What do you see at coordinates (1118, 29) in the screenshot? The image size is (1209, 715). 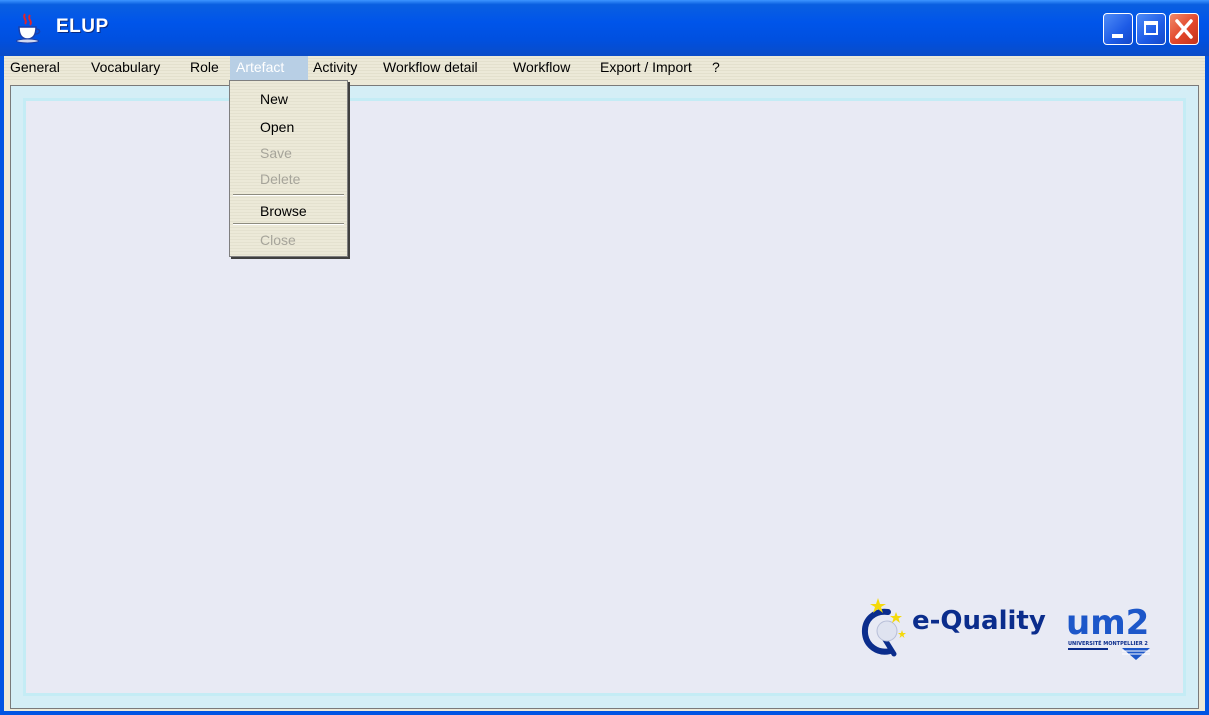 I see `minimize-button` at bounding box center [1118, 29].